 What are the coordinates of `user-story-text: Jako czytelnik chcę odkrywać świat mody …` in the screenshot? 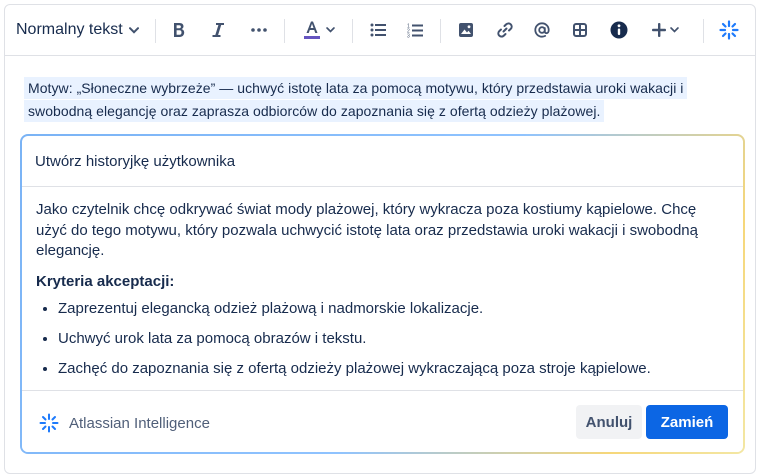 It's located at (367, 230).